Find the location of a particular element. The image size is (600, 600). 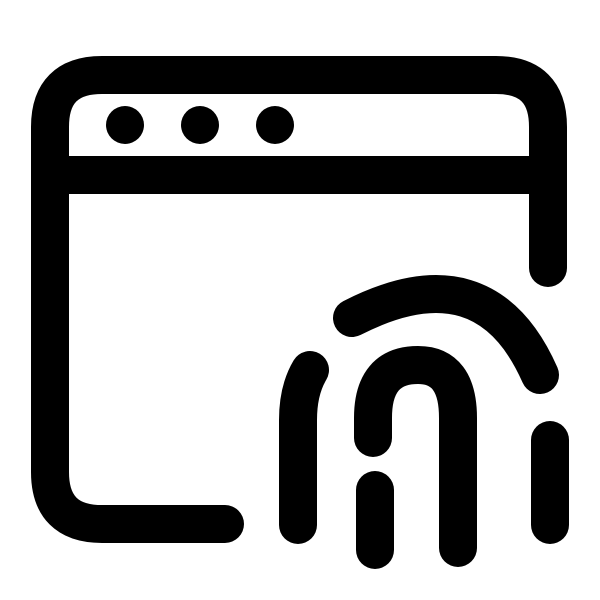

fingerprint-left-arc is located at coordinates (304, 447).